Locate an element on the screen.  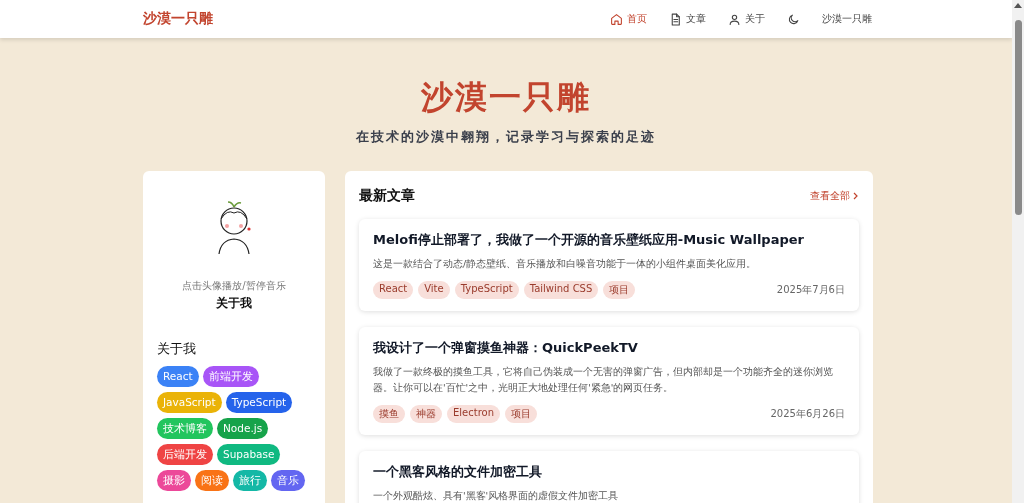
nav-link: 文章 is located at coordinates (687, 19).